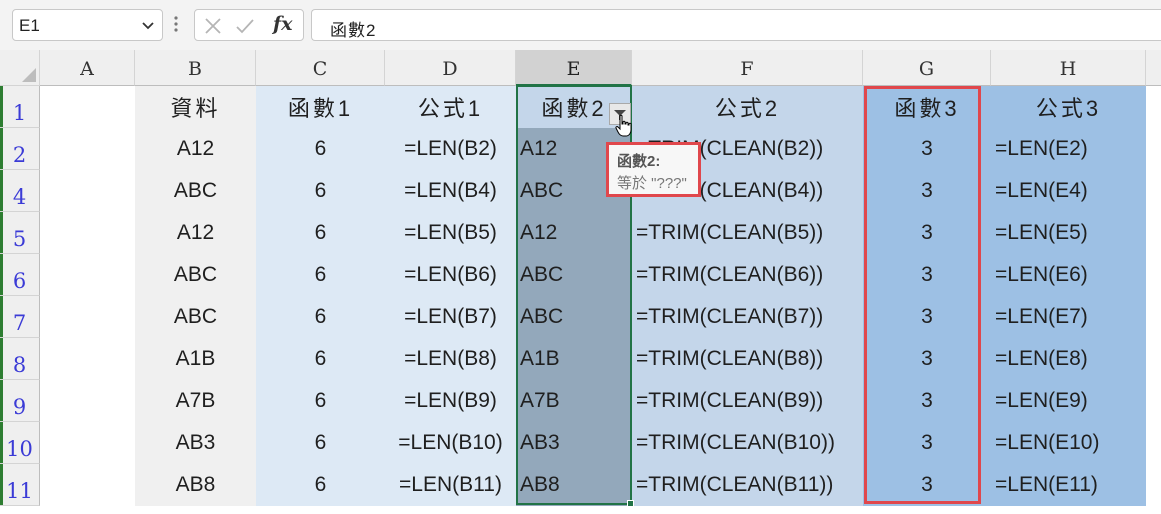 The height and width of the screenshot is (514, 1161). Describe the element at coordinates (450, 317) in the screenshot. I see `cell-d-7: =LEN(B7)` at that location.